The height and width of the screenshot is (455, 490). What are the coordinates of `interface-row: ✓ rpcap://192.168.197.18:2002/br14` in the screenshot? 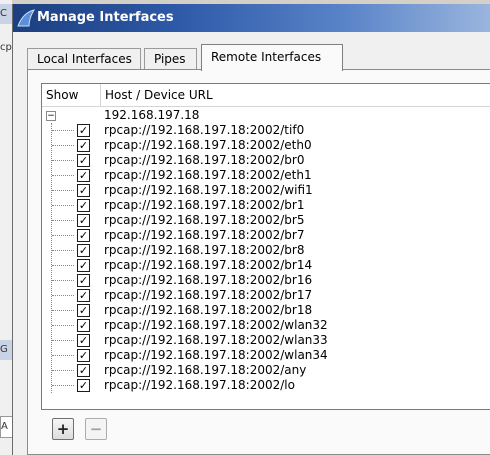 It's located at (266, 265).